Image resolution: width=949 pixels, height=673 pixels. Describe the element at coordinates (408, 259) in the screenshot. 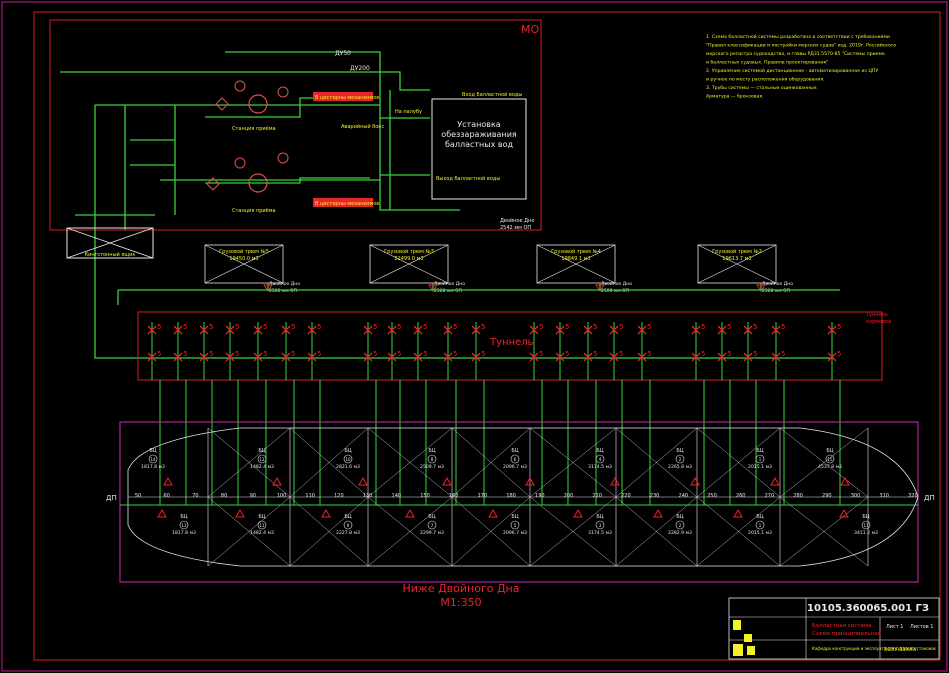

I see `cargo-hold-volume: 22499.0 м3` at that location.